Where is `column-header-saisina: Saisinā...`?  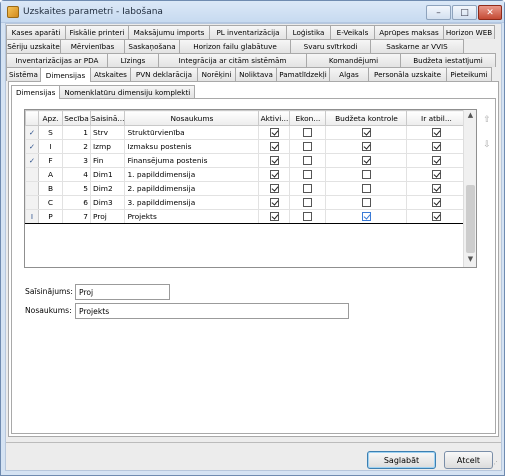 column-header-saisina: Saisinā... is located at coordinates (107, 118).